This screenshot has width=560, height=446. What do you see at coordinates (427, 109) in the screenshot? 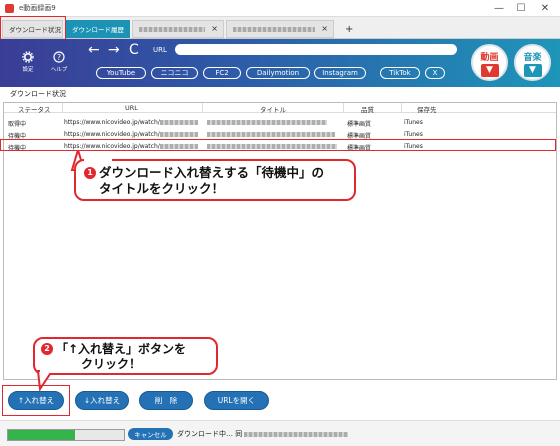
I see `column-header: 保存先` at bounding box center [427, 109].